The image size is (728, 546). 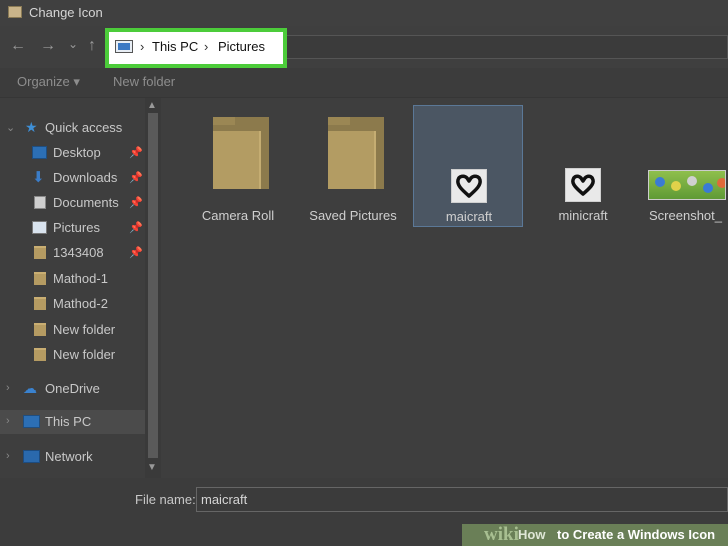 What do you see at coordinates (39, 152) in the screenshot?
I see `desktop-icon` at bounding box center [39, 152].